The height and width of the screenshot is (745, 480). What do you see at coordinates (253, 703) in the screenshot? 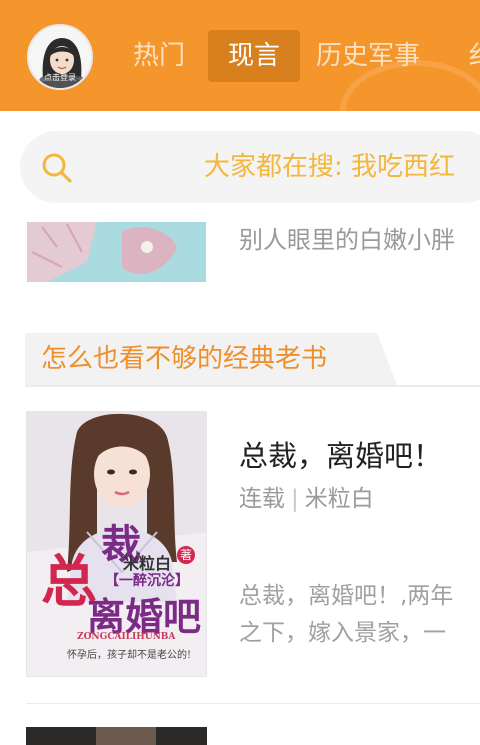
I see `row-divider` at bounding box center [253, 703].